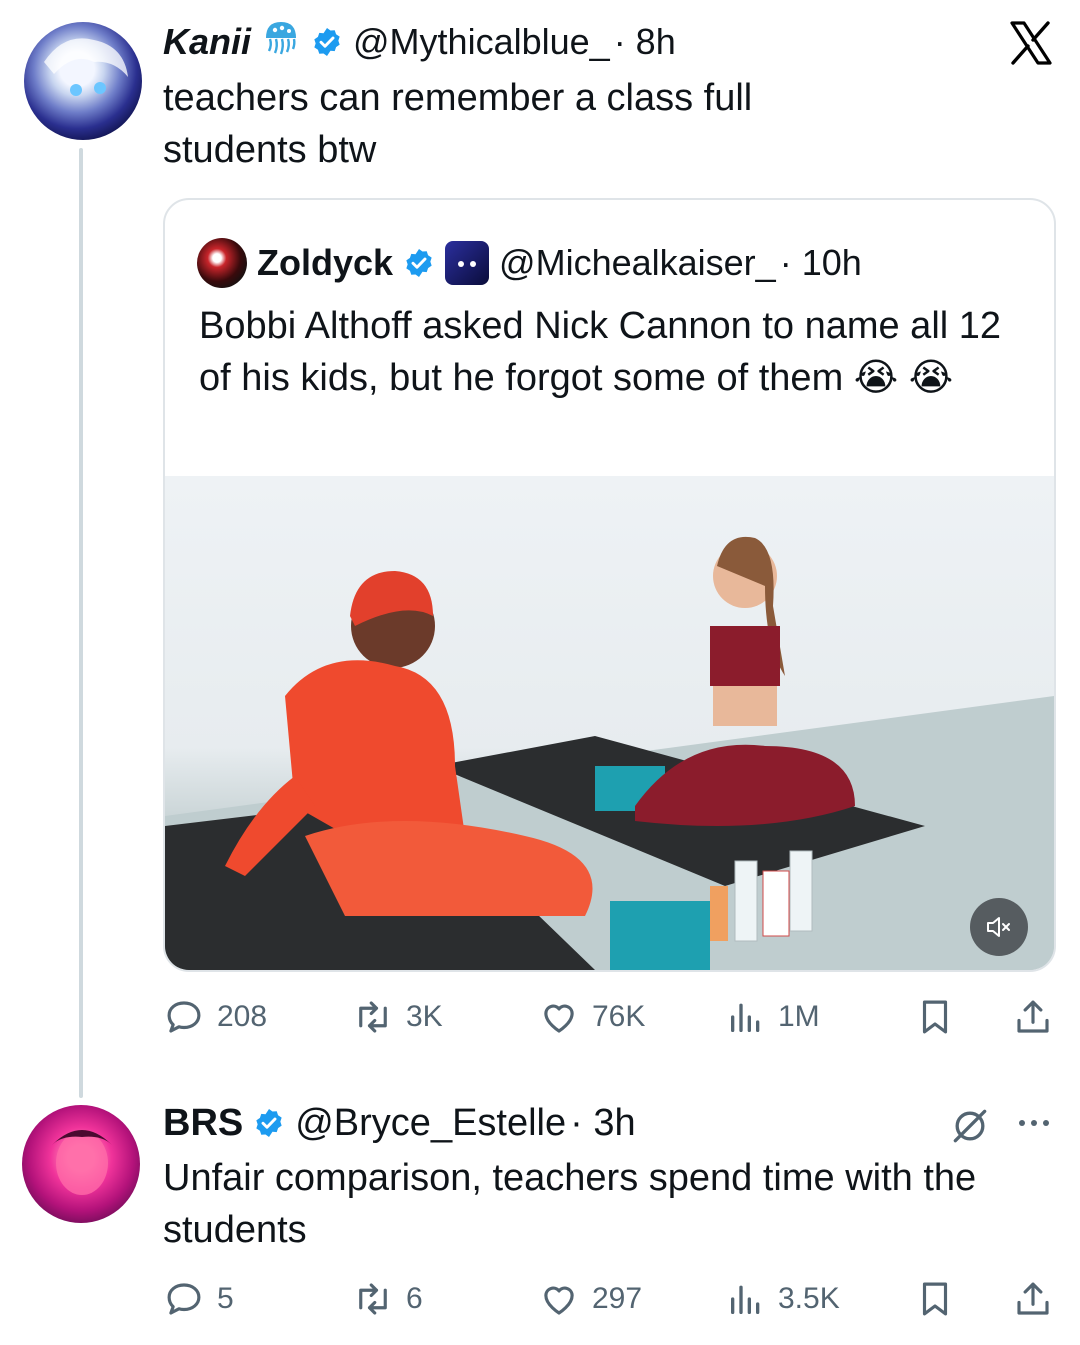 Image resolution: width=1080 pixels, height=1345 pixels. Describe the element at coordinates (424, 1016) in the screenshot. I see `repost-count: 3K` at that location.